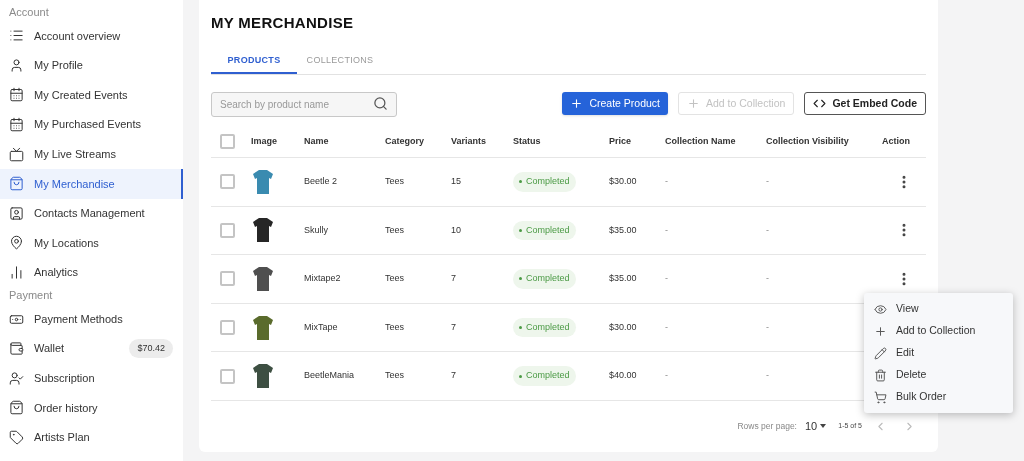 The height and width of the screenshot is (461, 1024). I want to click on column-header: Variants, so click(469, 141).